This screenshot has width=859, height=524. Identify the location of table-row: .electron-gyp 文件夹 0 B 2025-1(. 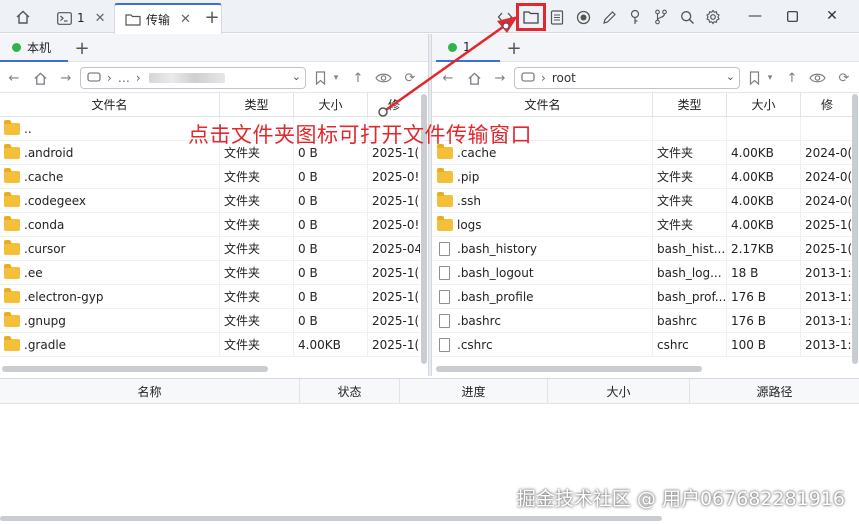
(210, 297).